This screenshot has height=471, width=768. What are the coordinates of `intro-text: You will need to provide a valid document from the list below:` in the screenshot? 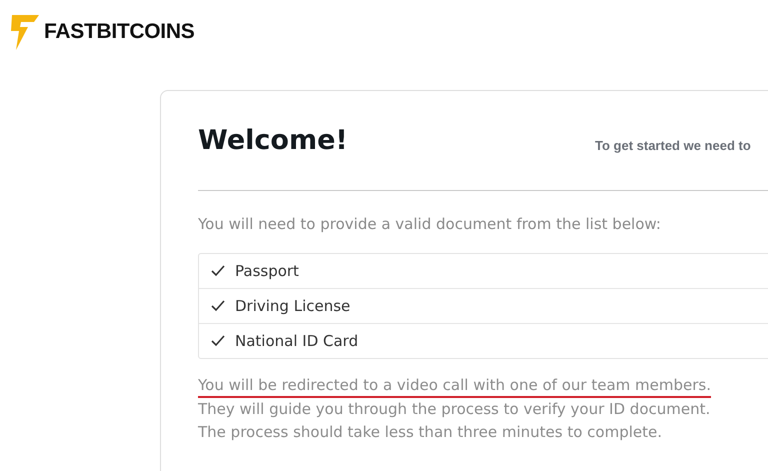 It's located at (430, 224).